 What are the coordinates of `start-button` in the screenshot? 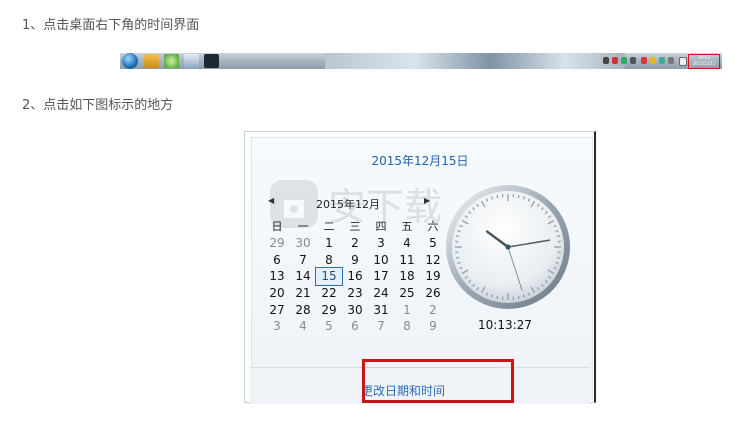 It's located at (130, 61).